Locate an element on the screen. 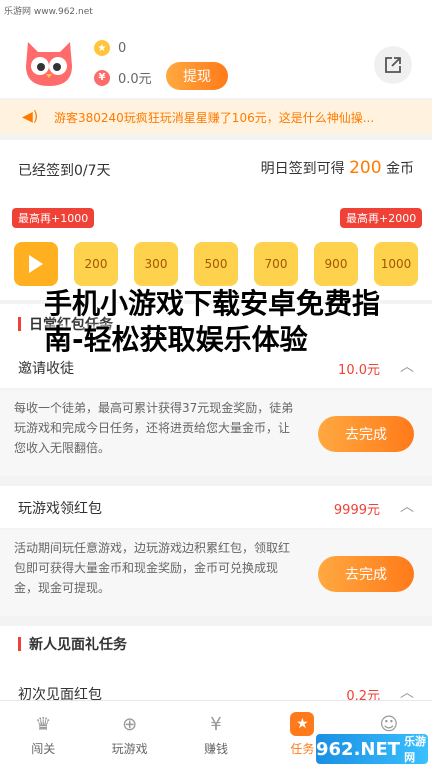 This screenshot has width=432, height=768. signin-tomorrow: 明日签到可得 200 金币 is located at coordinates (337, 168).